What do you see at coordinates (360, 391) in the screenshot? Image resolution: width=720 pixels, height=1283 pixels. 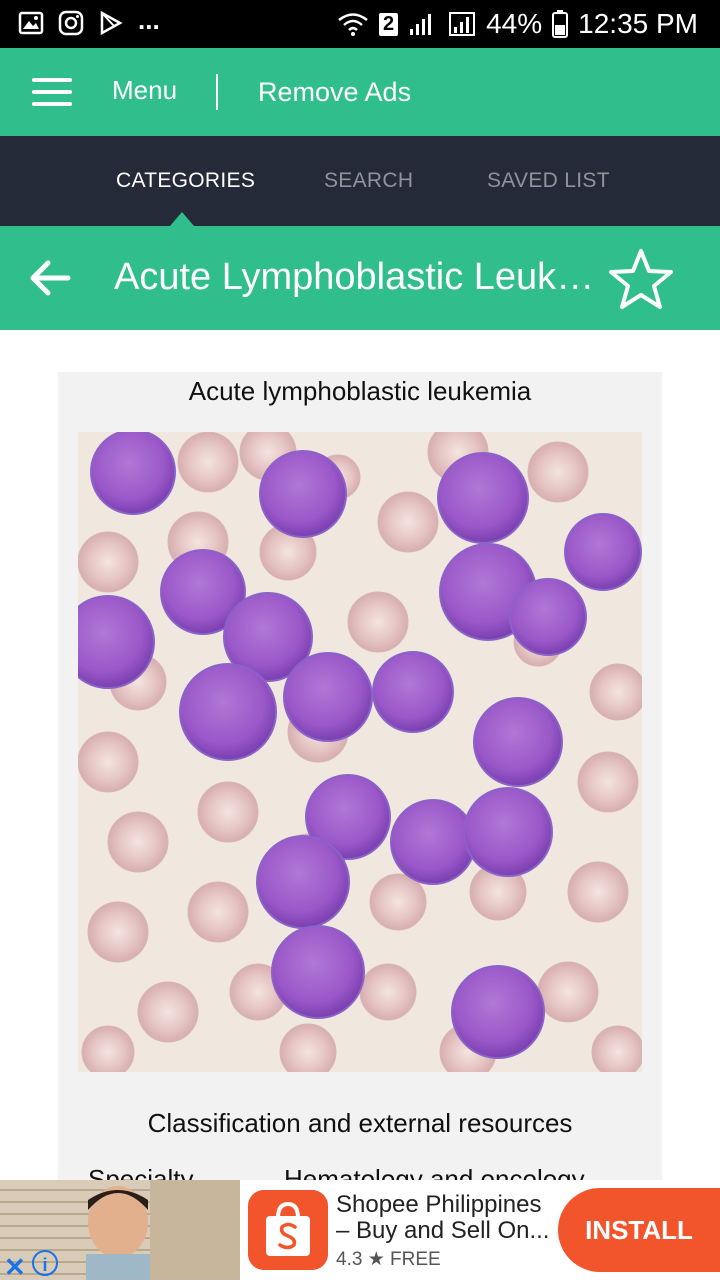 I see `image-caption: Acute lymphoblastic leukemia` at bounding box center [360, 391].